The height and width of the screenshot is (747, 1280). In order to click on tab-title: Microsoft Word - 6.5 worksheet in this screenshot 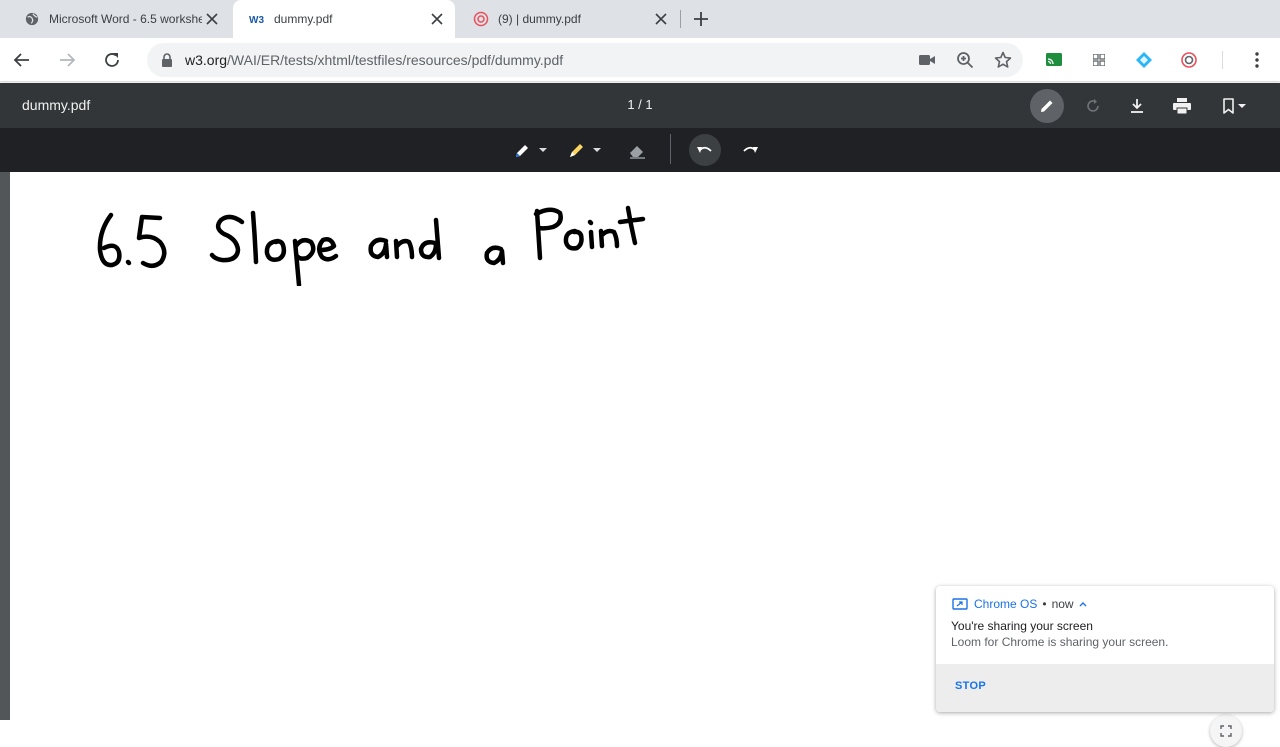, I will do `click(125, 19)`.